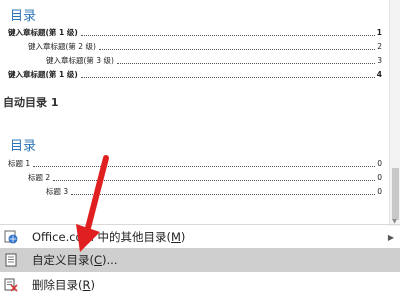 The image size is (400, 300). What do you see at coordinates (195, 74) in the screenshot?
I see `toc-preview-row: 键入章标题(第 1 级) 4` at bounding box center [195, 74].